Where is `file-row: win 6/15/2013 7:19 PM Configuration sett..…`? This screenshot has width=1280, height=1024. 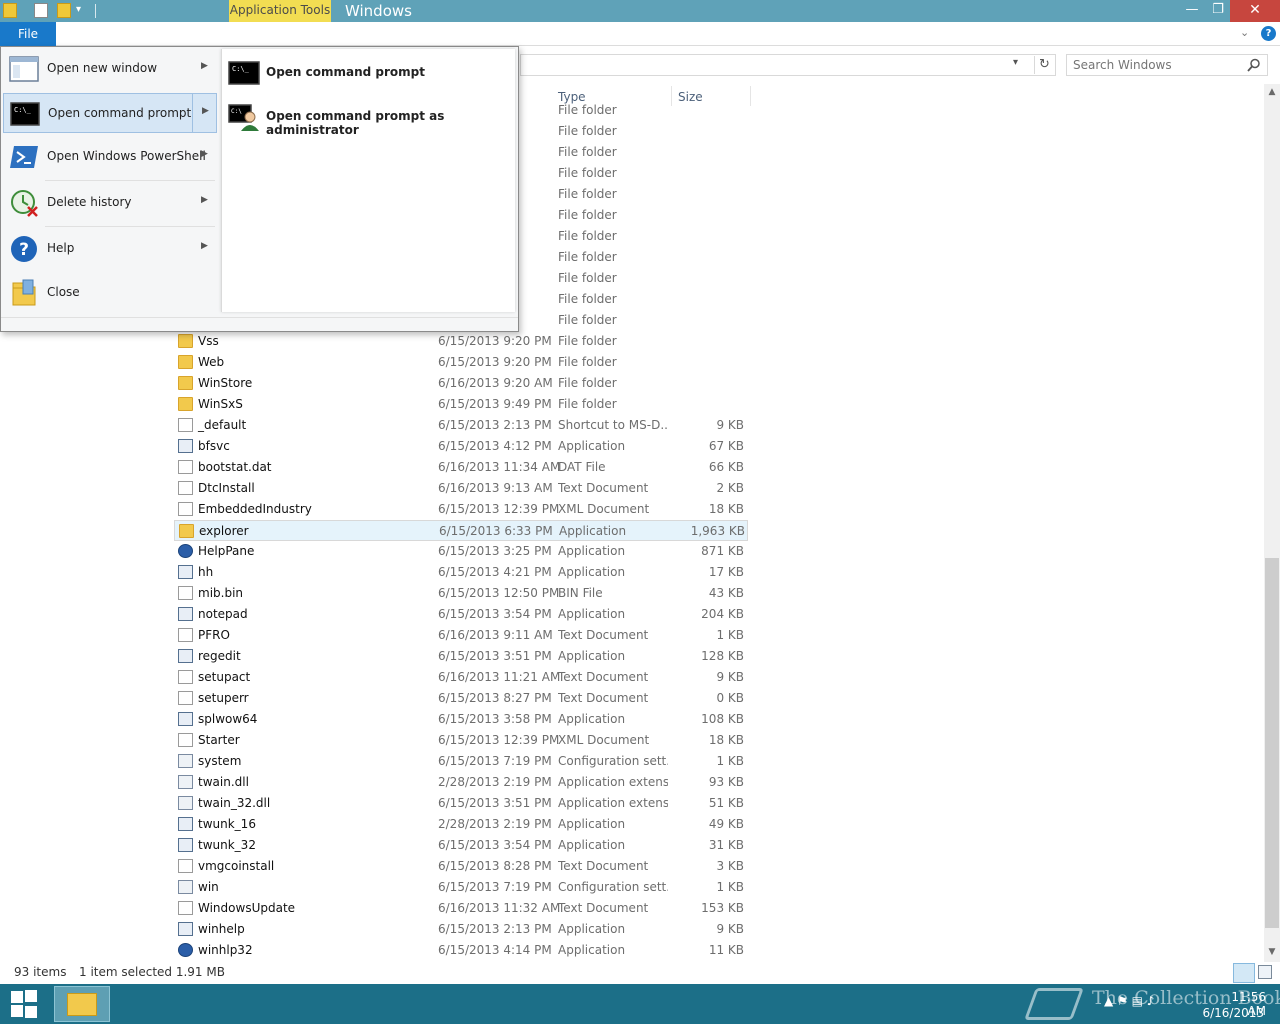 file-row: win 6/15/2013 7:19 PM Configuration sett..… is located at coordinates (461, 887).